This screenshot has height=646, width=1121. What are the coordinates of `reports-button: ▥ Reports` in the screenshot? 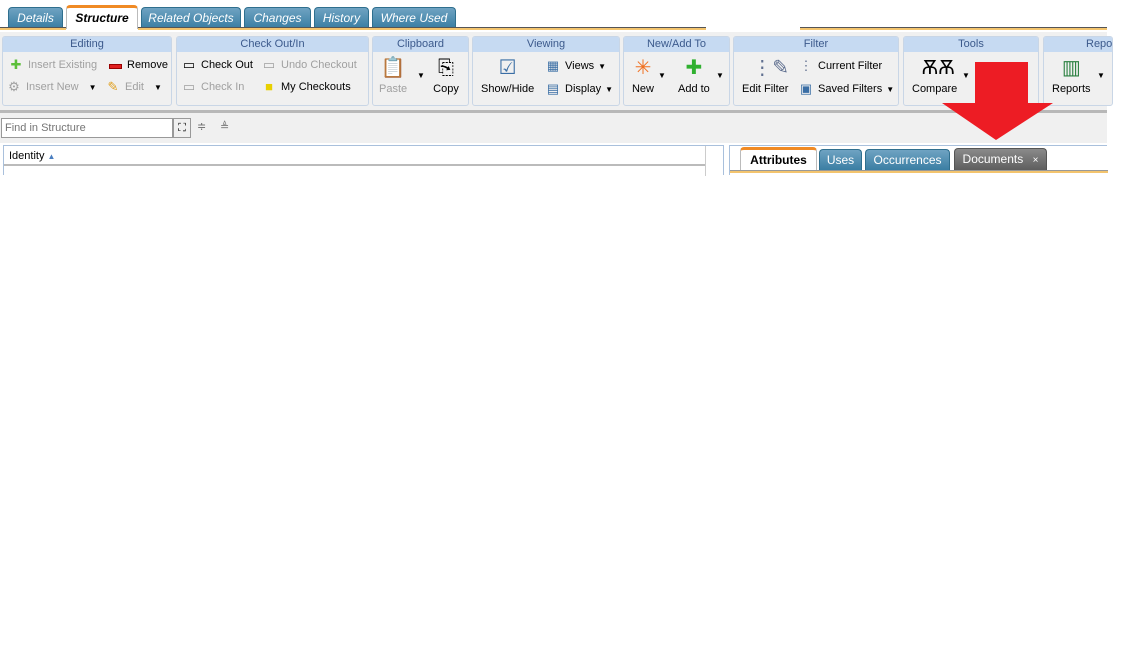 It's located at (1071, 75).